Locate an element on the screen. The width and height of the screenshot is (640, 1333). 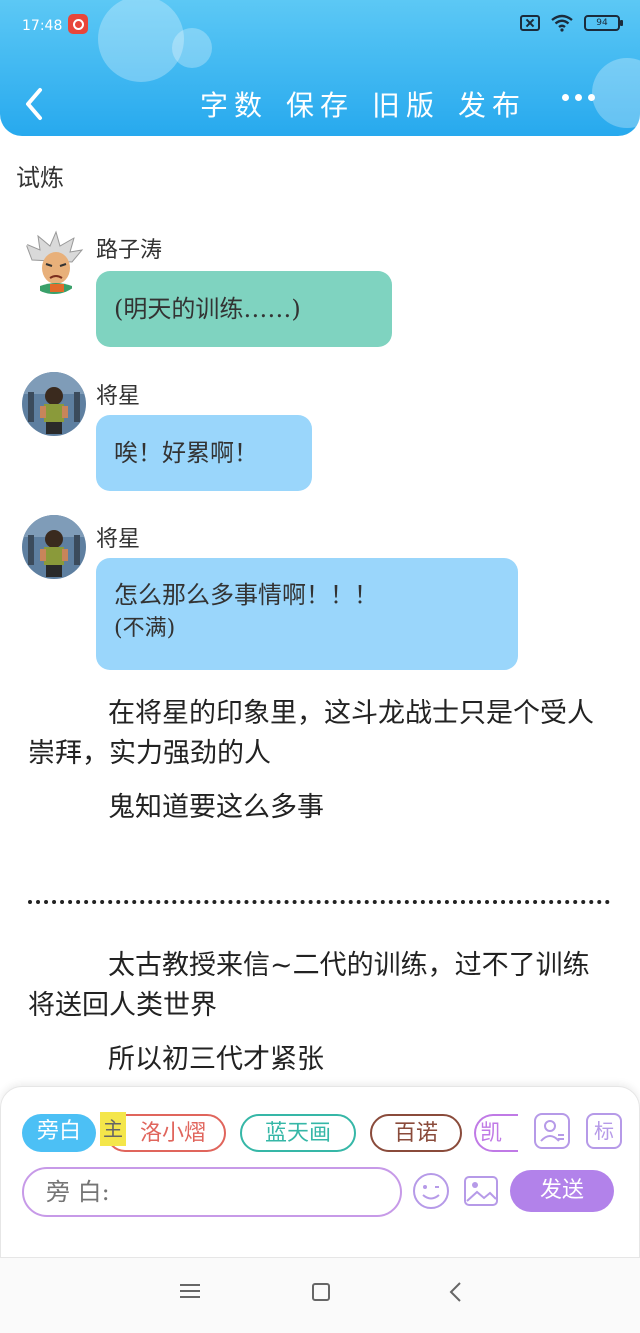
role-chip: 百诺 is located at coordinates (416, 1133).